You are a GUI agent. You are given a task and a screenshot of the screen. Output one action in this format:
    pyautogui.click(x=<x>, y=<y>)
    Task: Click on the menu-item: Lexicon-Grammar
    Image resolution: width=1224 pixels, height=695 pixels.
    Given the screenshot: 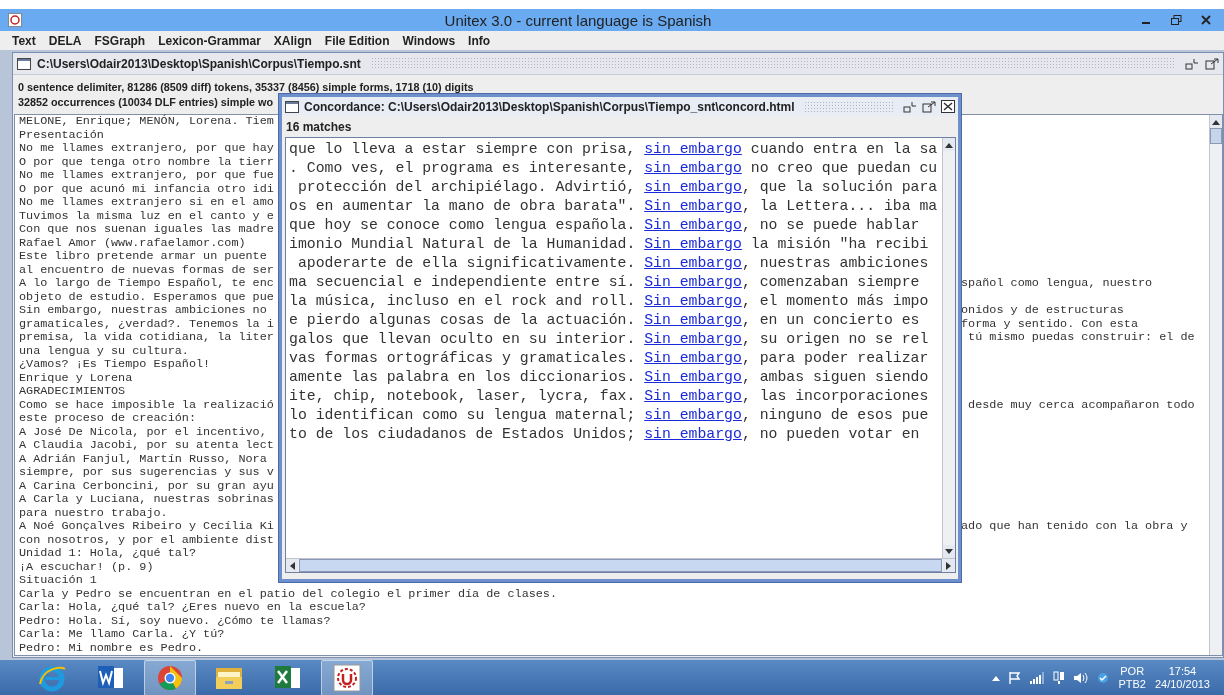 What is the action you would take?
    pyautogui.click(x=209, y=40)
    